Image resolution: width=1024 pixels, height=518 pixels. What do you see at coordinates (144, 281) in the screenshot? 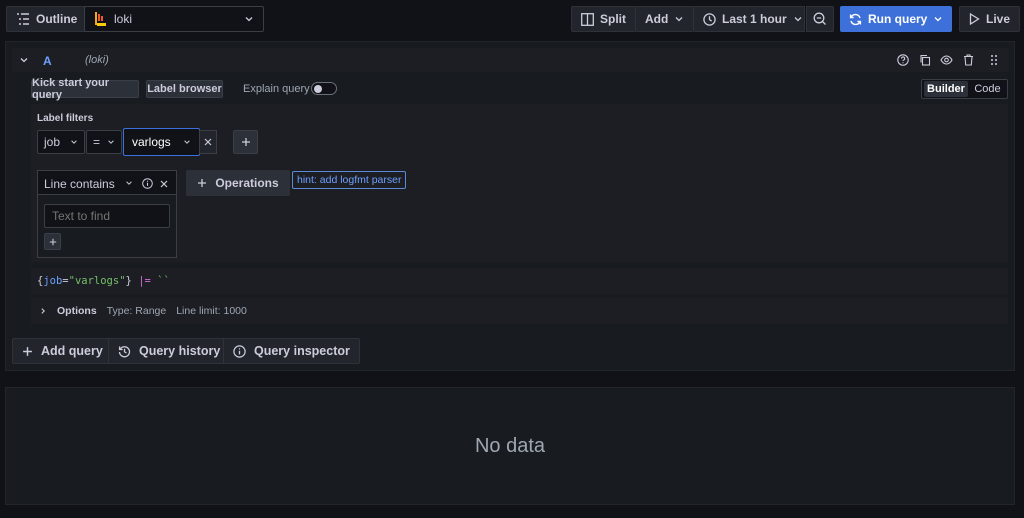
I see `query-pipe-operator: |=` at bounding box center [144, 281].